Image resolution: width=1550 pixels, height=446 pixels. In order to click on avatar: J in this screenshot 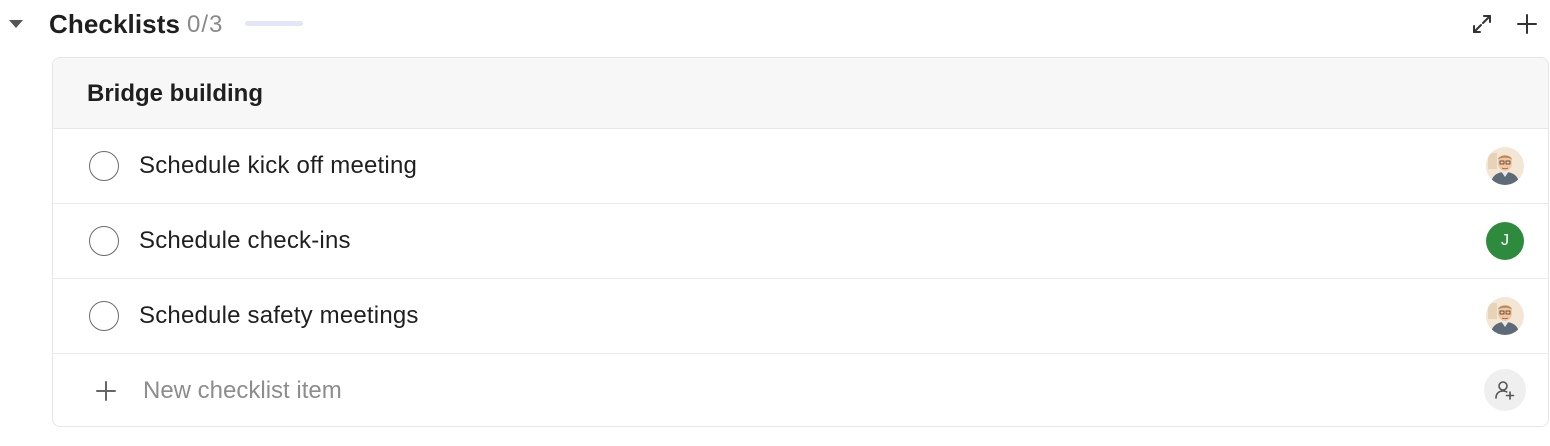, I will do `click(1505, 241)`.